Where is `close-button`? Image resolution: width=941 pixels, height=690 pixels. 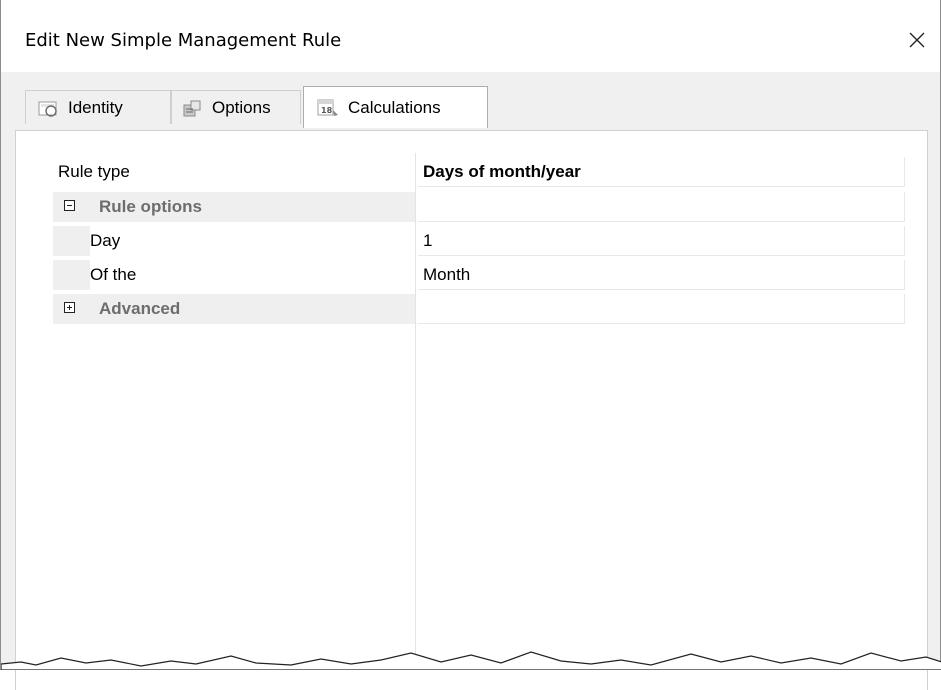
close-button is located at coordinates (917, 40).